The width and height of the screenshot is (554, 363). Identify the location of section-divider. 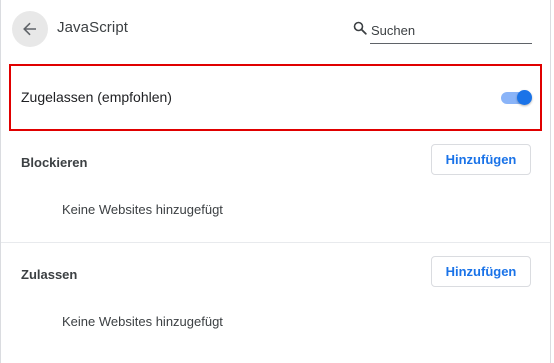
(275, 242).